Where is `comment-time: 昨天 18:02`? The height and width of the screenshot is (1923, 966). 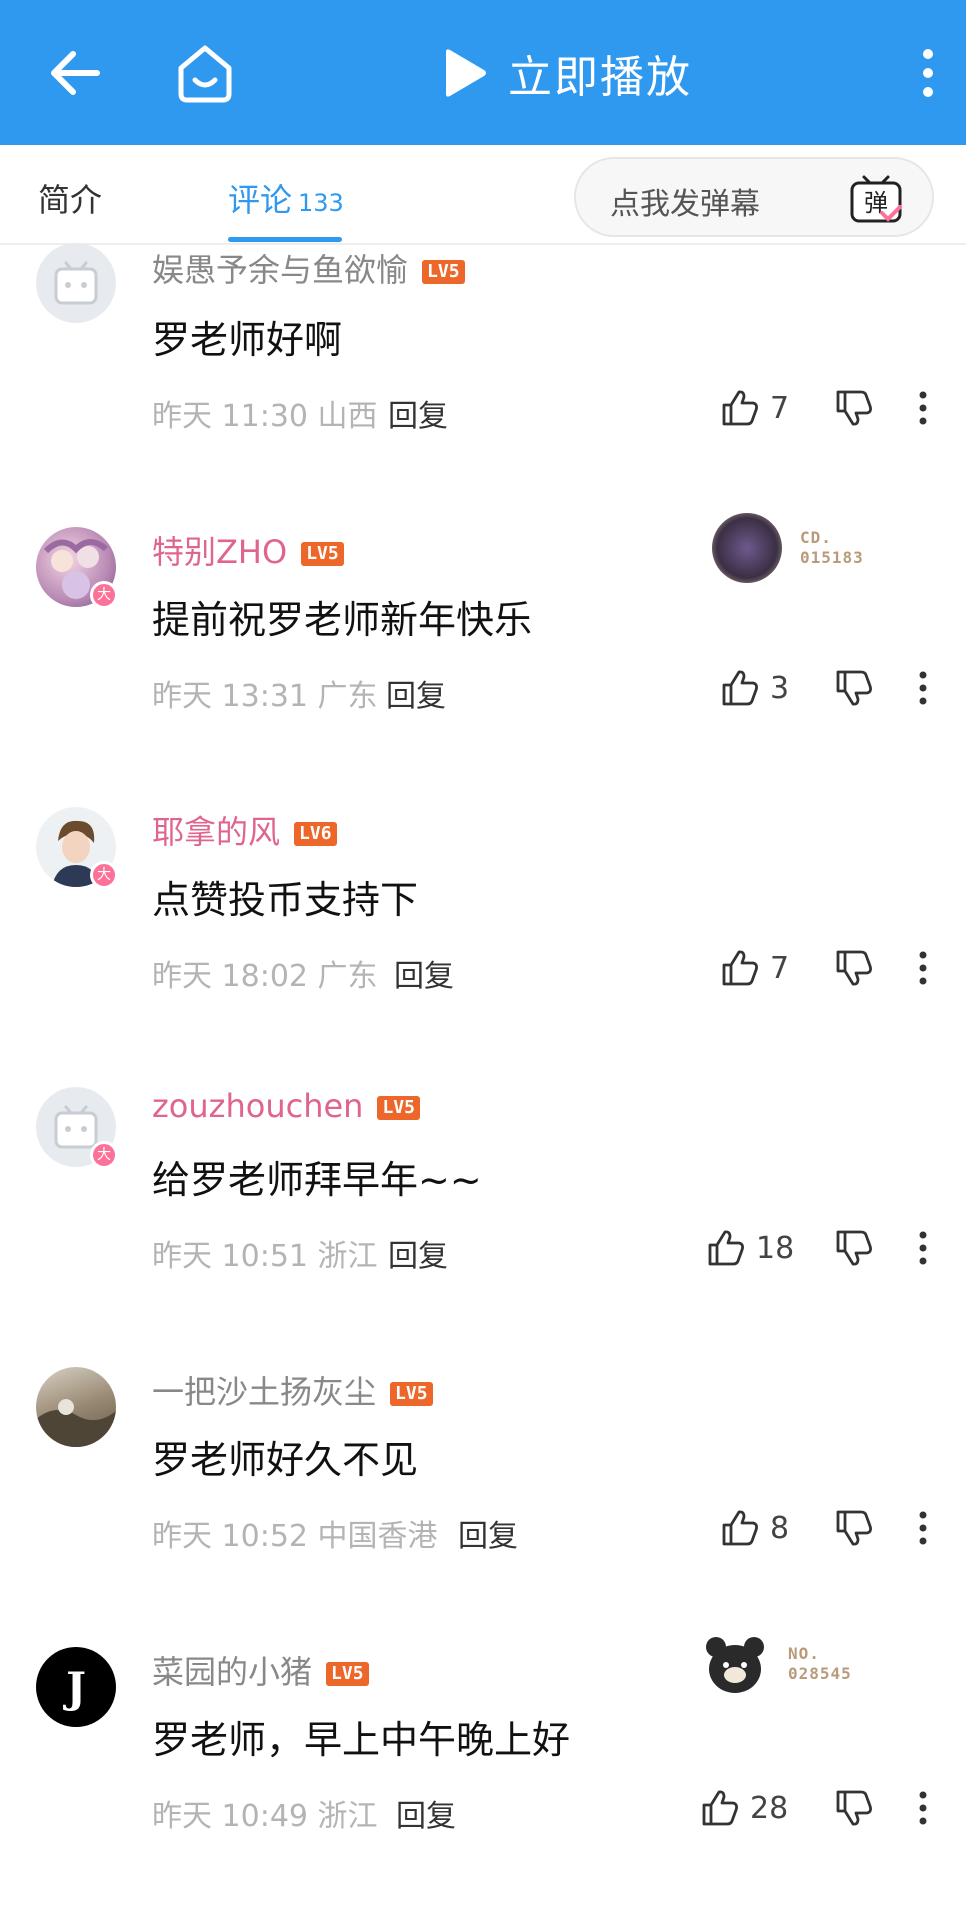 comment-time: 昨天 18:02 is located at coordinates (230, 976).